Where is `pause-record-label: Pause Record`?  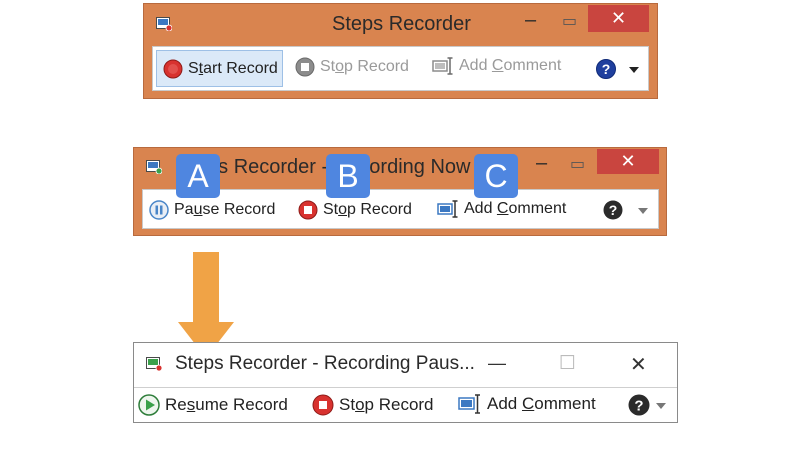
pause-record-label: Pause Record is located at coordinates (225, 209).